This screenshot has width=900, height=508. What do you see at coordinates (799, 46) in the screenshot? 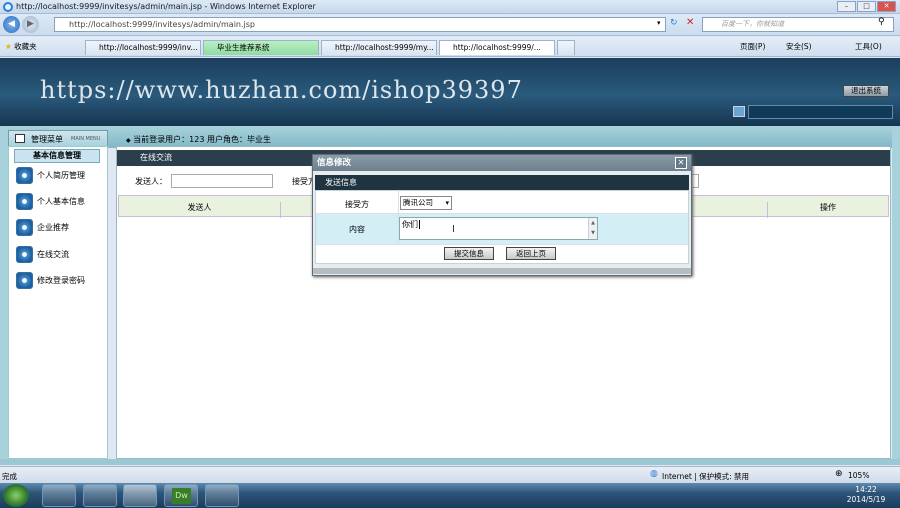
I see `safety-menu: 安全(S)` at bounding box center [799, 46].